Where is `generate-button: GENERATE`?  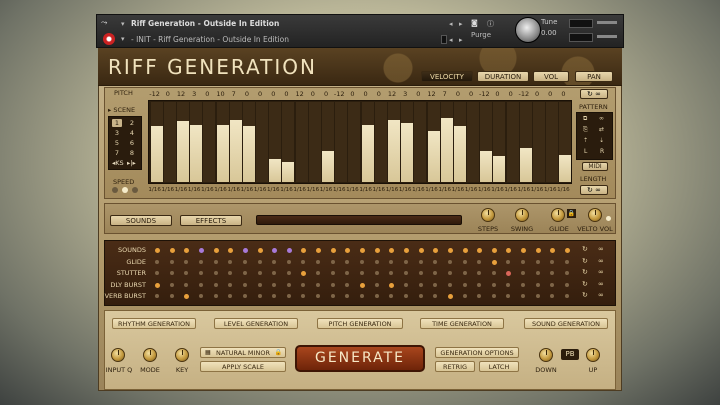 generate-button: GENERATE is located at coordinates (360, 358).